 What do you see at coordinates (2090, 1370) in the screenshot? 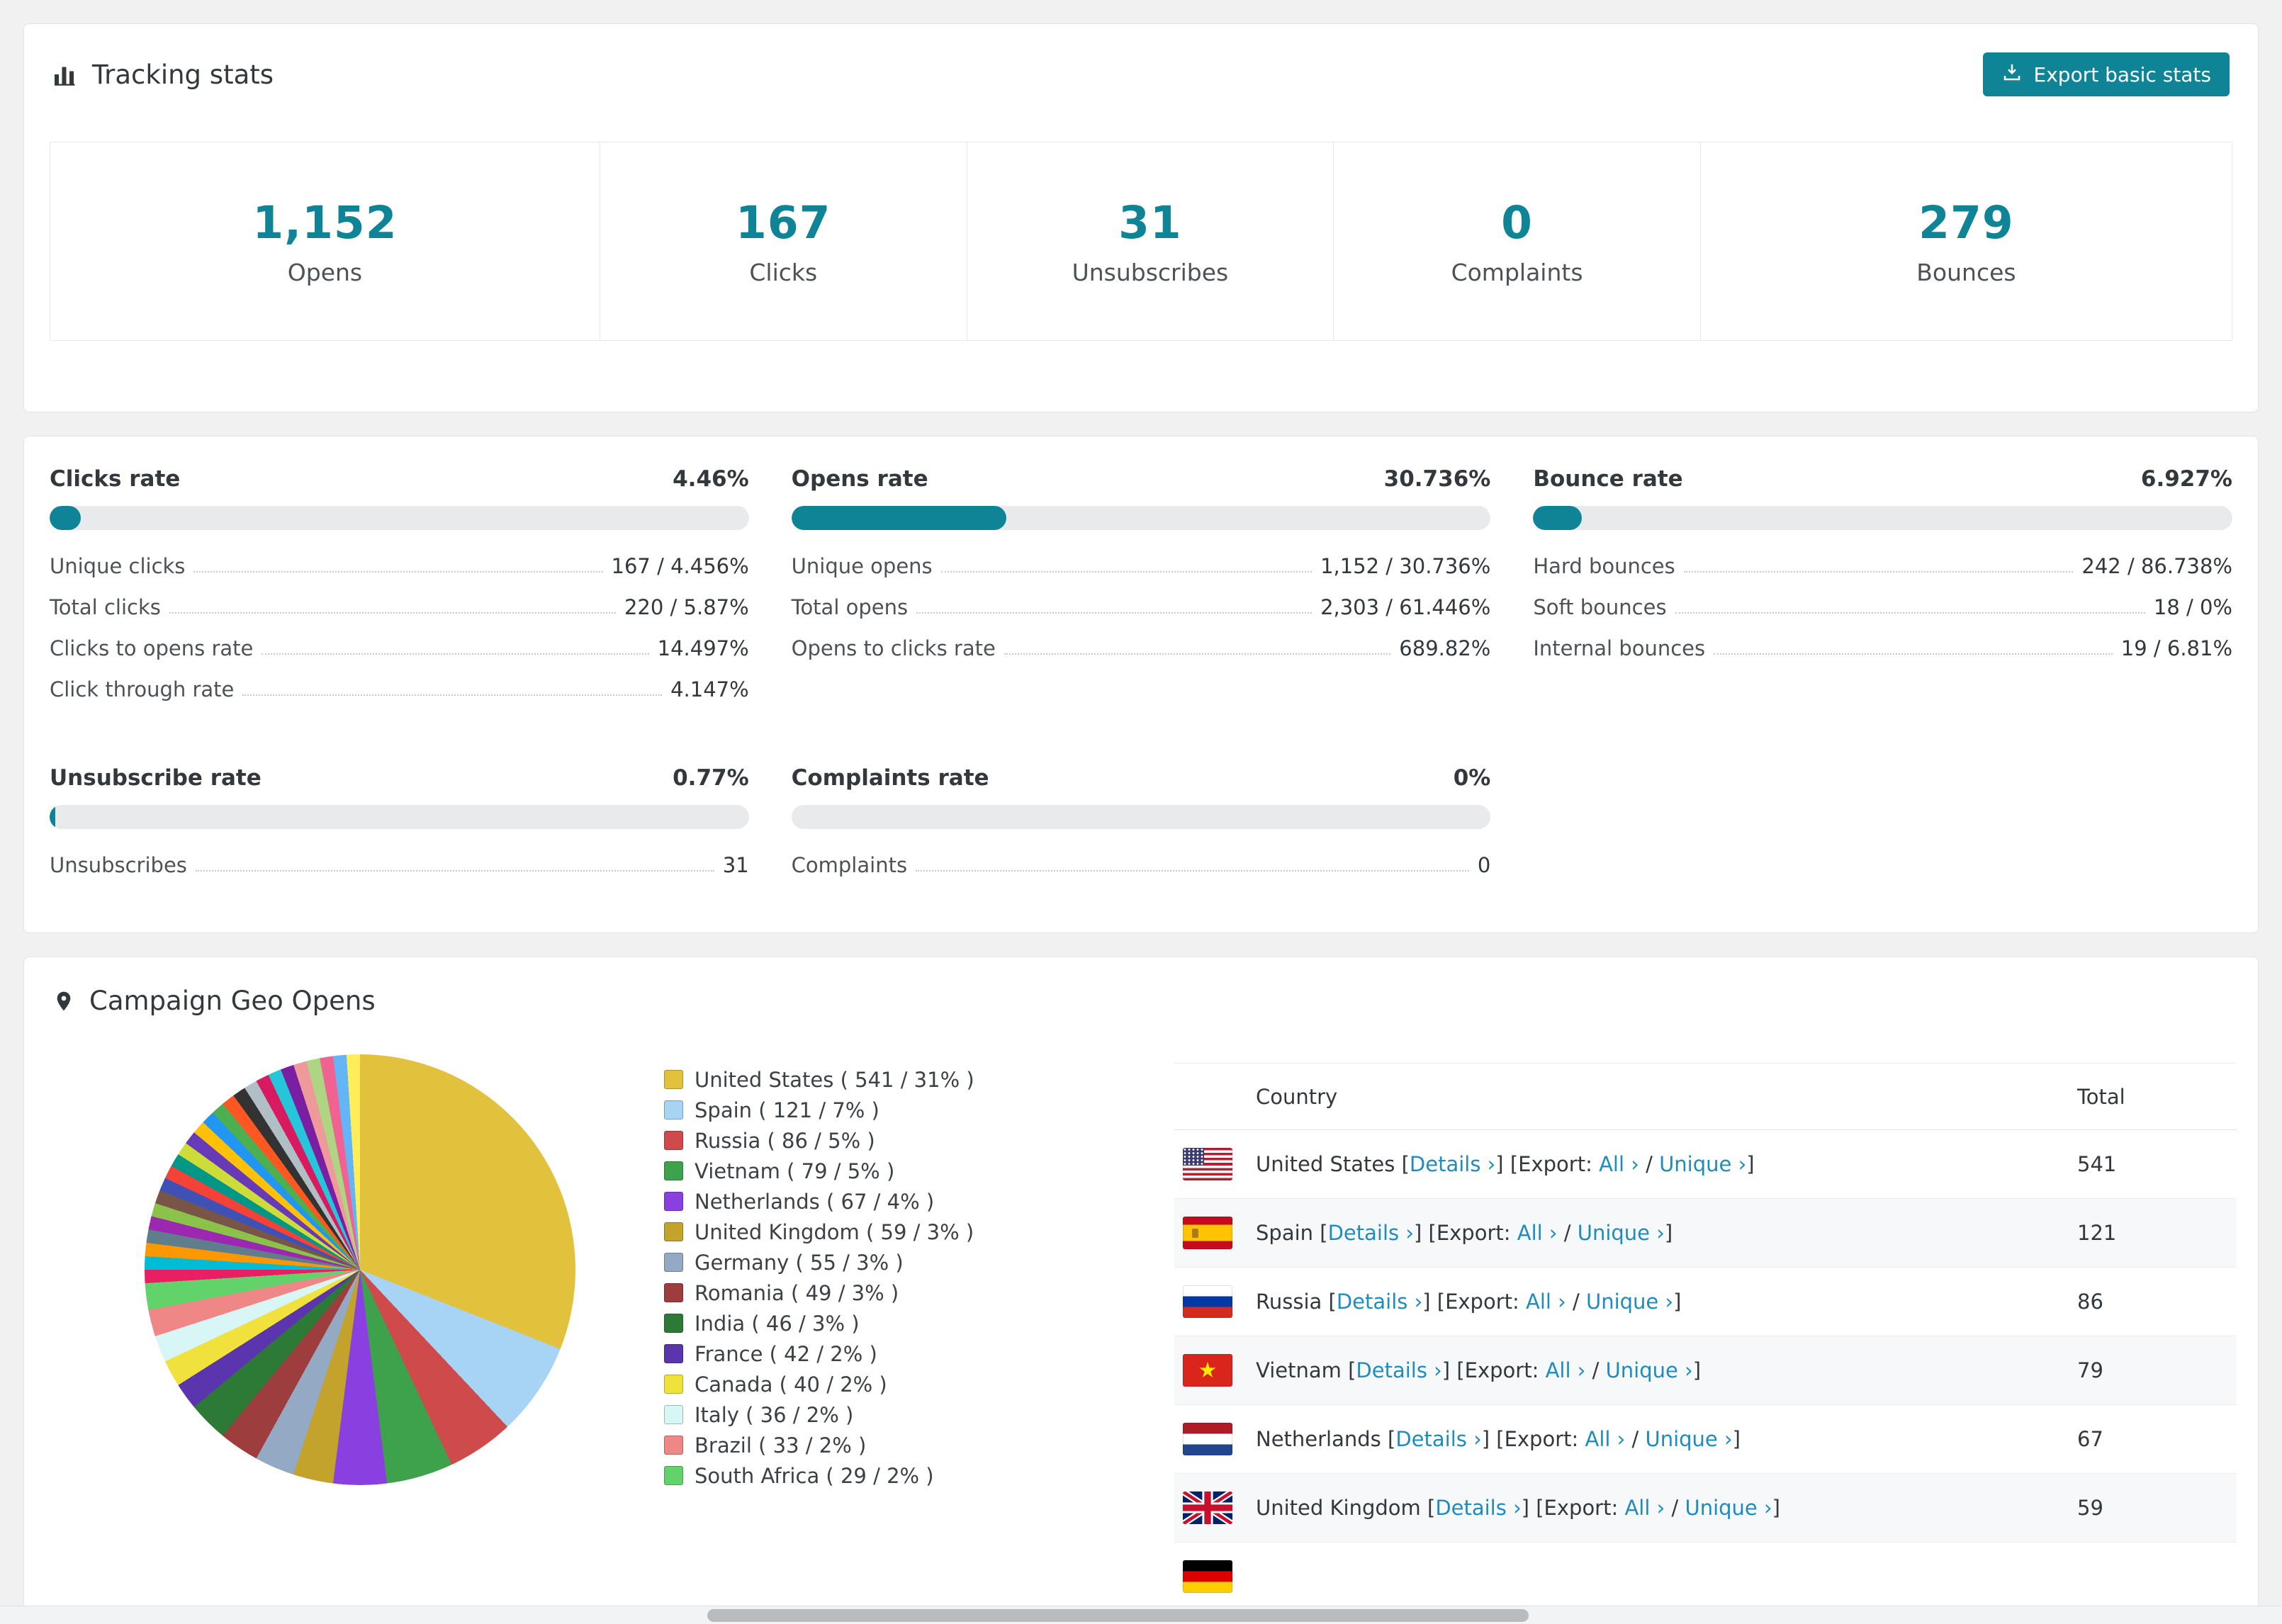
I see `country-total: 79` at bounding box center [2090, 1370].